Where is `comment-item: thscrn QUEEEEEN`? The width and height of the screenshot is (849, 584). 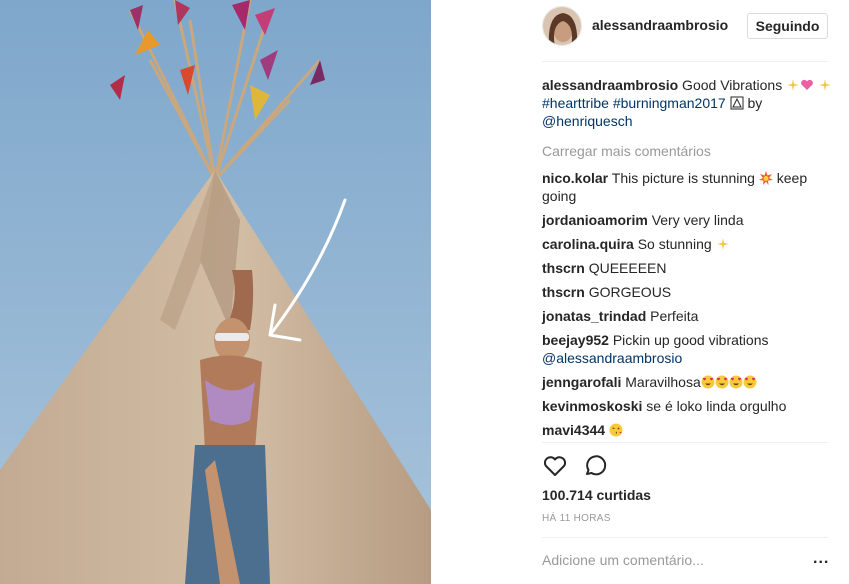
comment-item: thscrn QUEEEEEN is located at coordinates (687, 268).